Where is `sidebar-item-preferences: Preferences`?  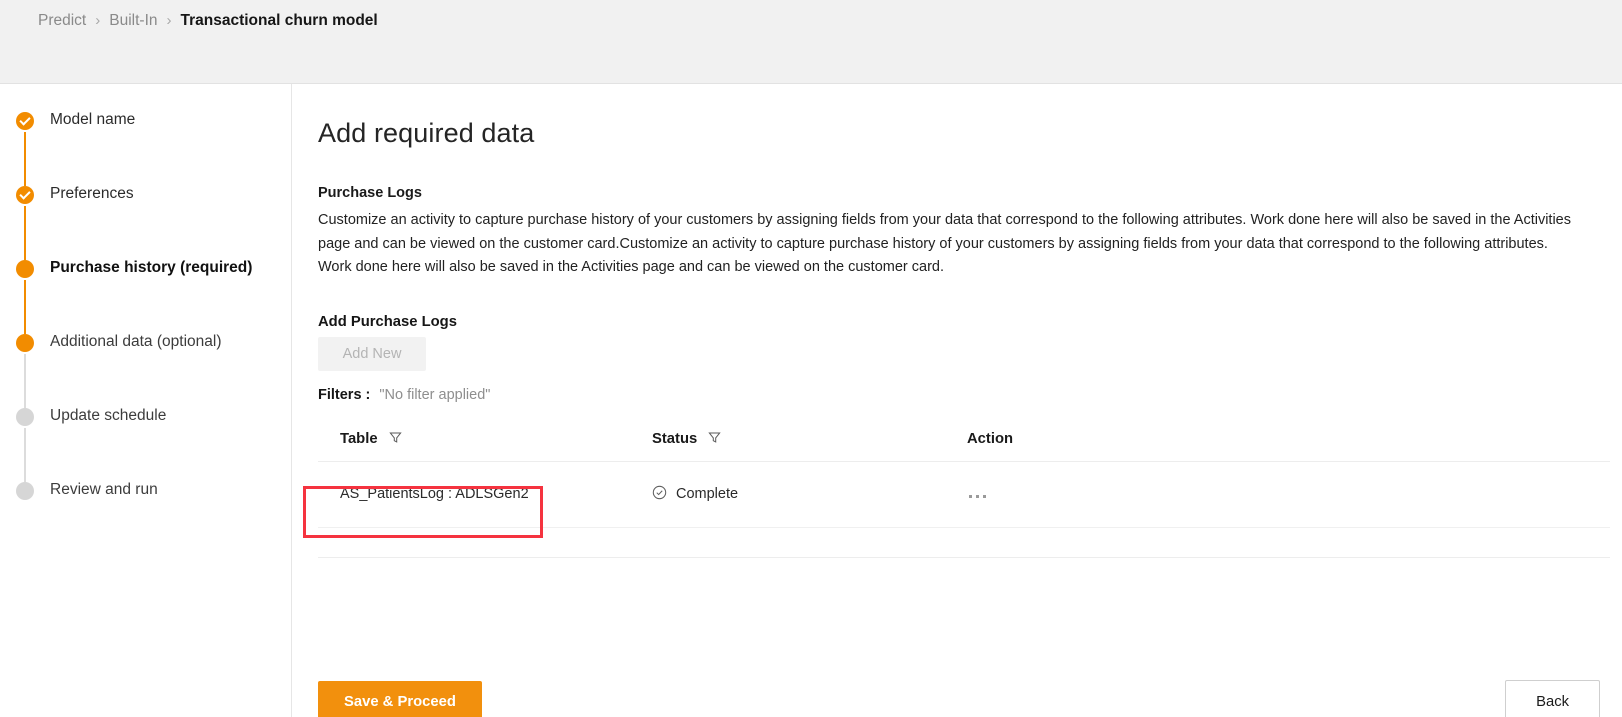
sidebar-item-preferences: Preferences is located at coordinates (145, 222).